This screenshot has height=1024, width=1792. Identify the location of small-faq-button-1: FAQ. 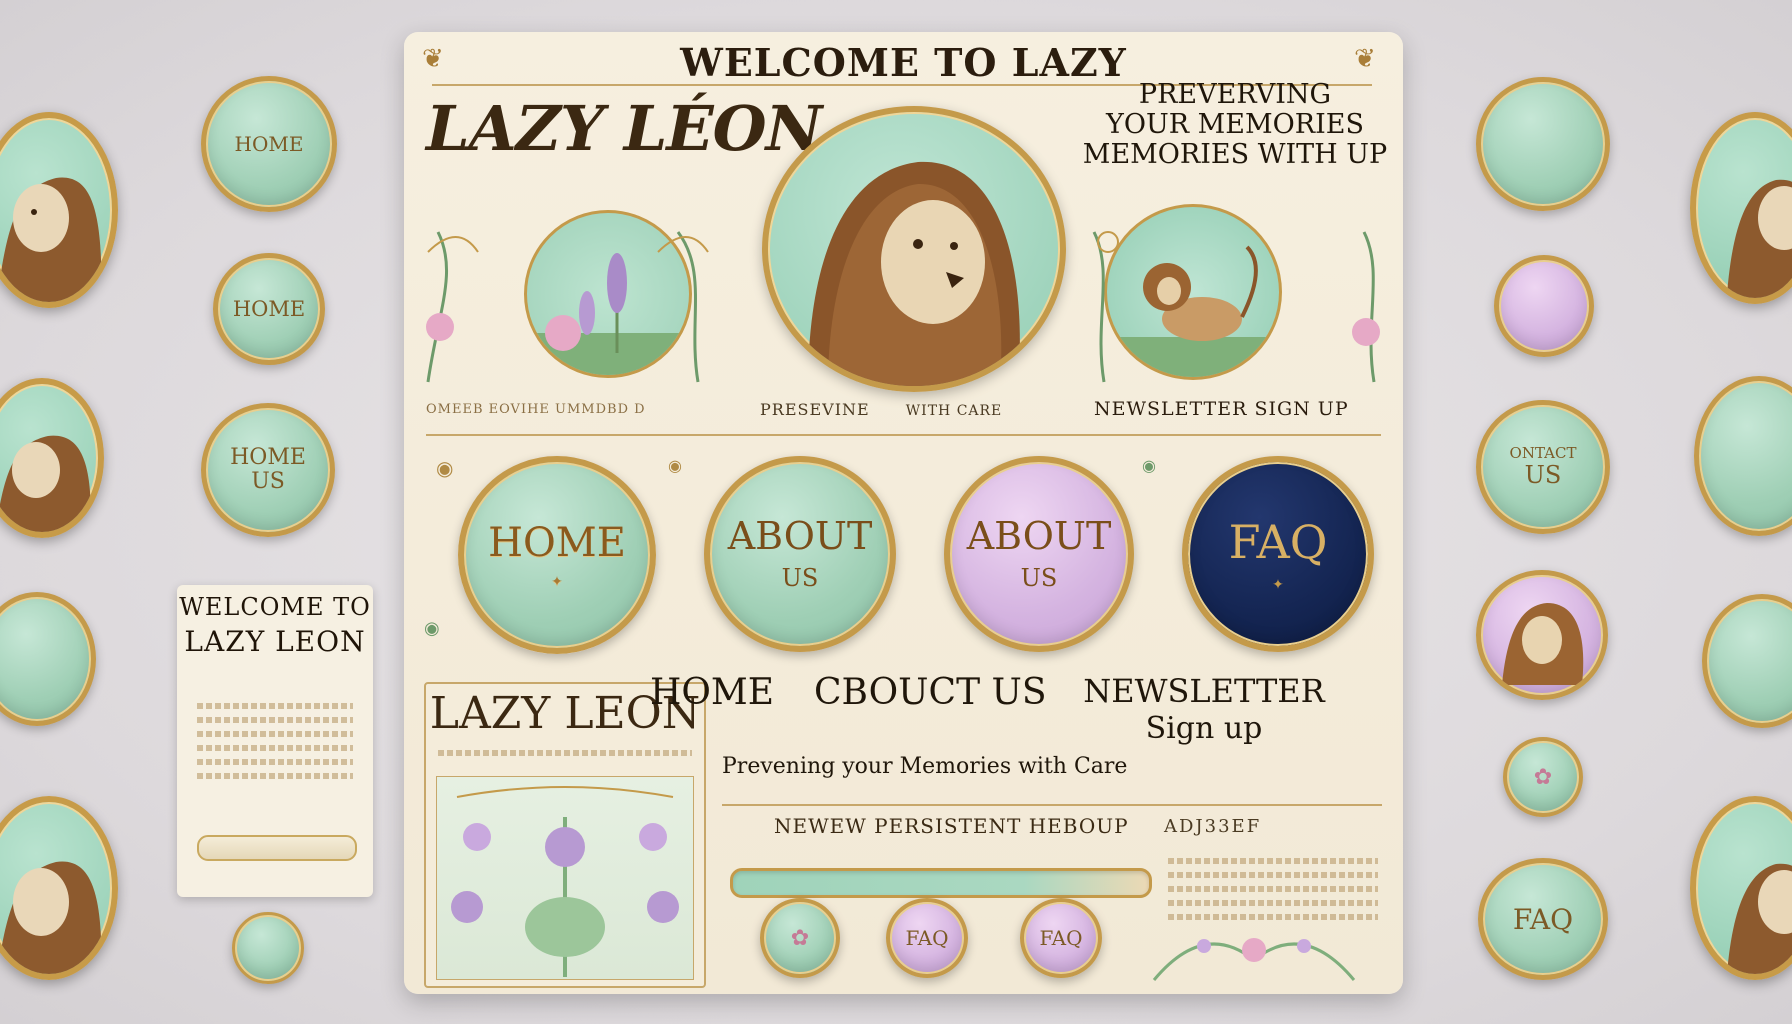
(927, 938).